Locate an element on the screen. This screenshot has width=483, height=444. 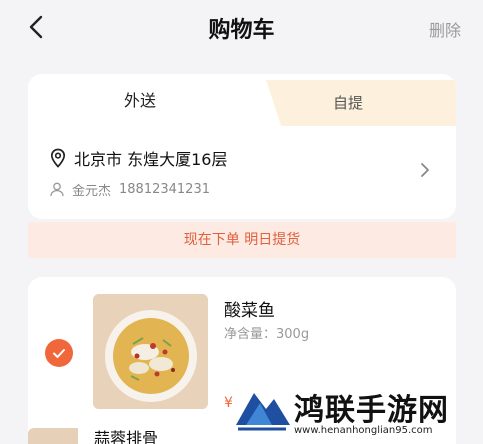
chevron-right-icon is located at coordinates (425, 170).